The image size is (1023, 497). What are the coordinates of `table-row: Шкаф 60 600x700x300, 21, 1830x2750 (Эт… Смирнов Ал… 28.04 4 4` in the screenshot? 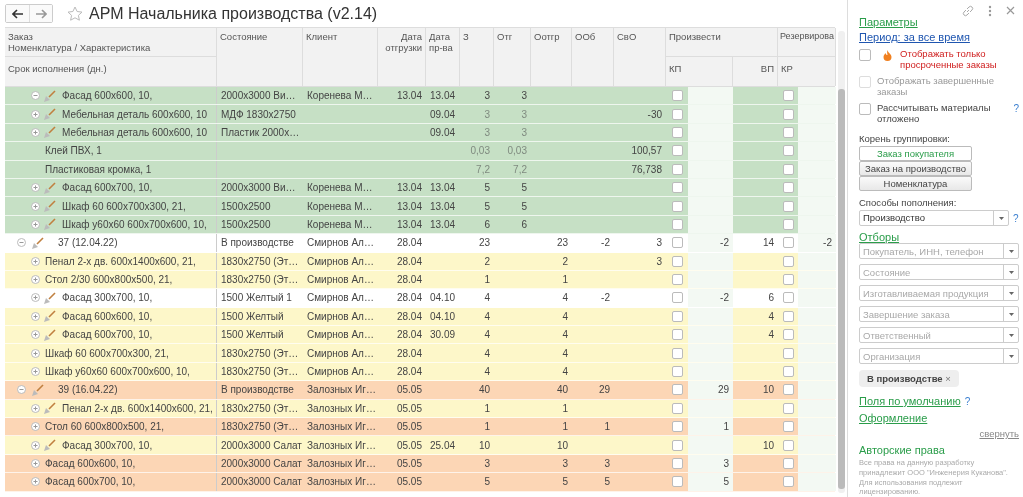 It's located at (420, 353).